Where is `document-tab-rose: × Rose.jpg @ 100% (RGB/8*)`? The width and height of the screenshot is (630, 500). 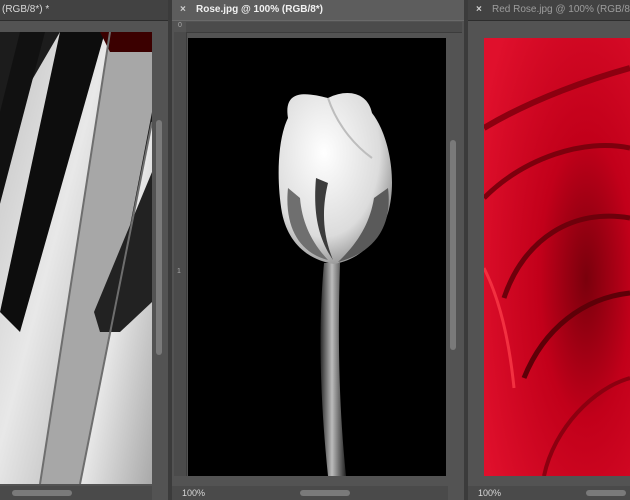 document-tab-rose: × Rose.jpg @ 100% (RGB/8*) is located at coordinates (318, 10).